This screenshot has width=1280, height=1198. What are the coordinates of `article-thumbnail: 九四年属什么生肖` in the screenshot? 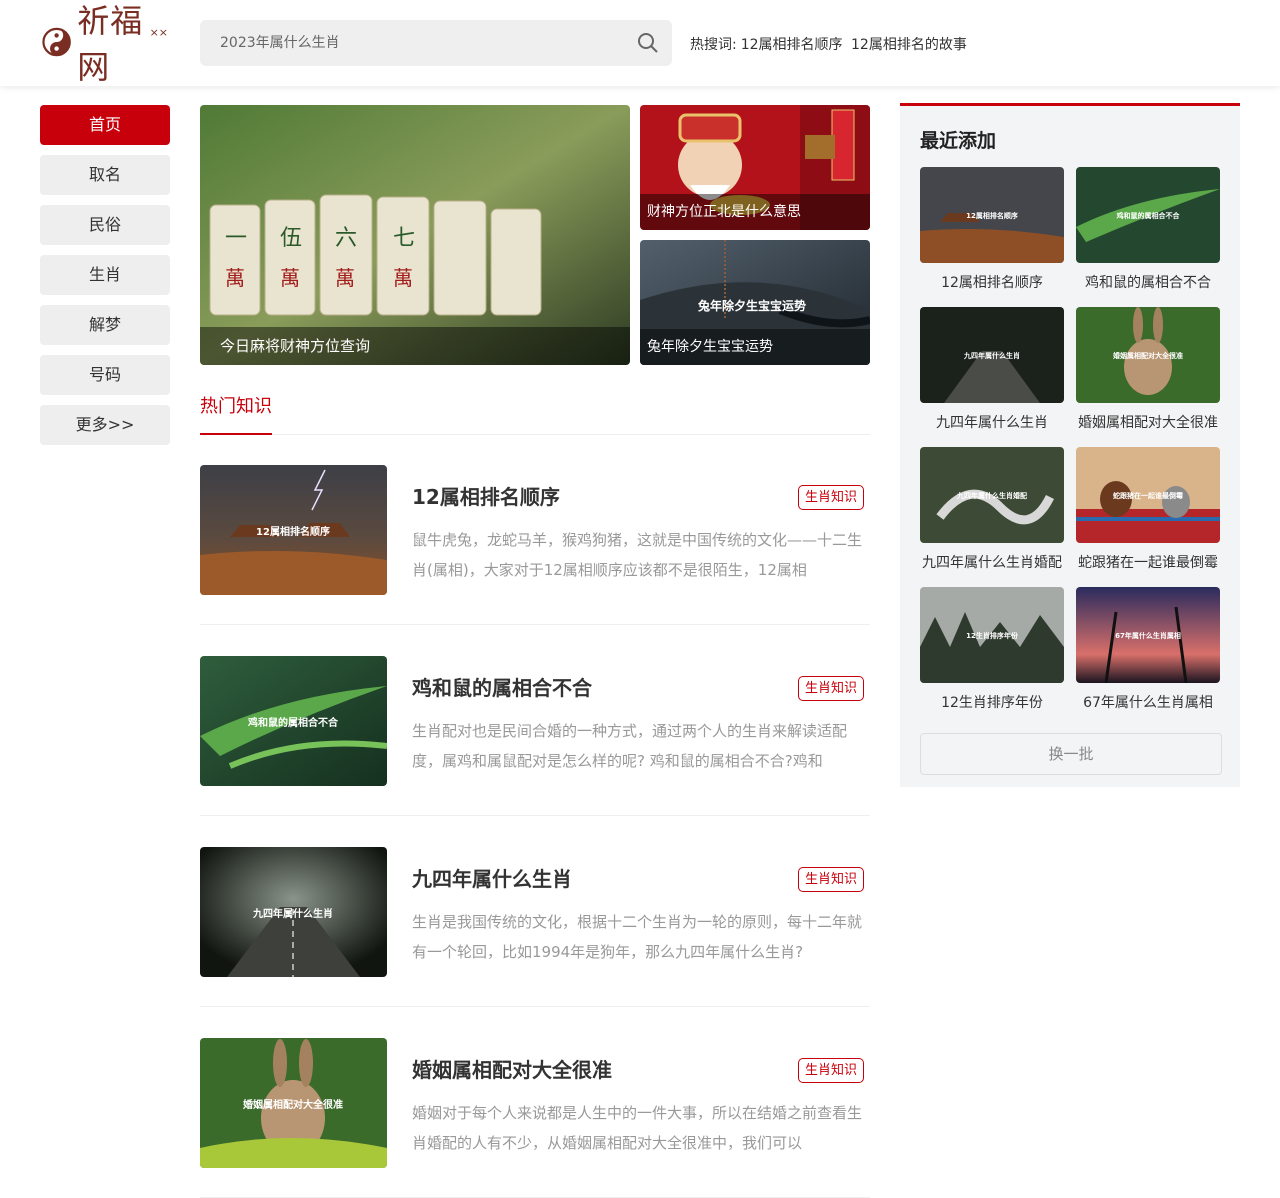 It's located at (293, 912).